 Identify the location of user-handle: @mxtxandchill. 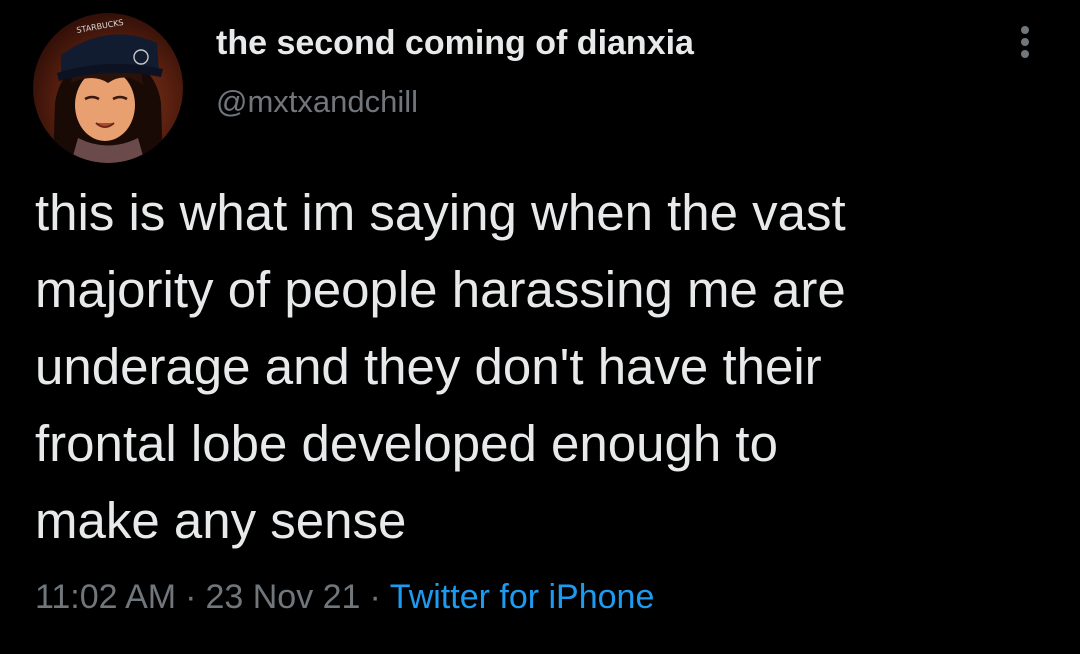
(317, 102).